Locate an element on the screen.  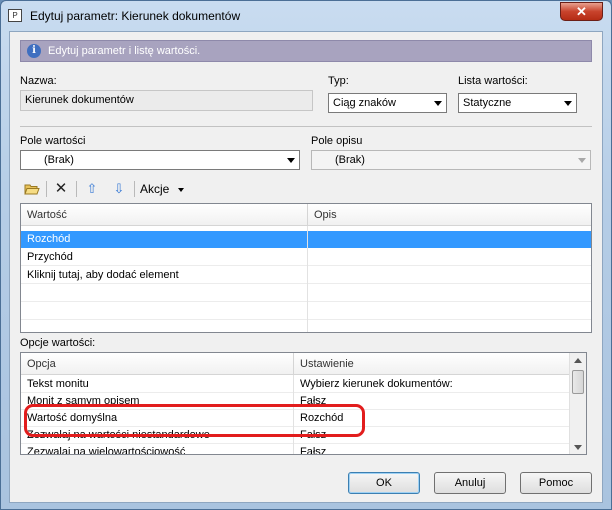
info-text: Edytuj parametr i listę wartości. is located at coordinates (124, 51).